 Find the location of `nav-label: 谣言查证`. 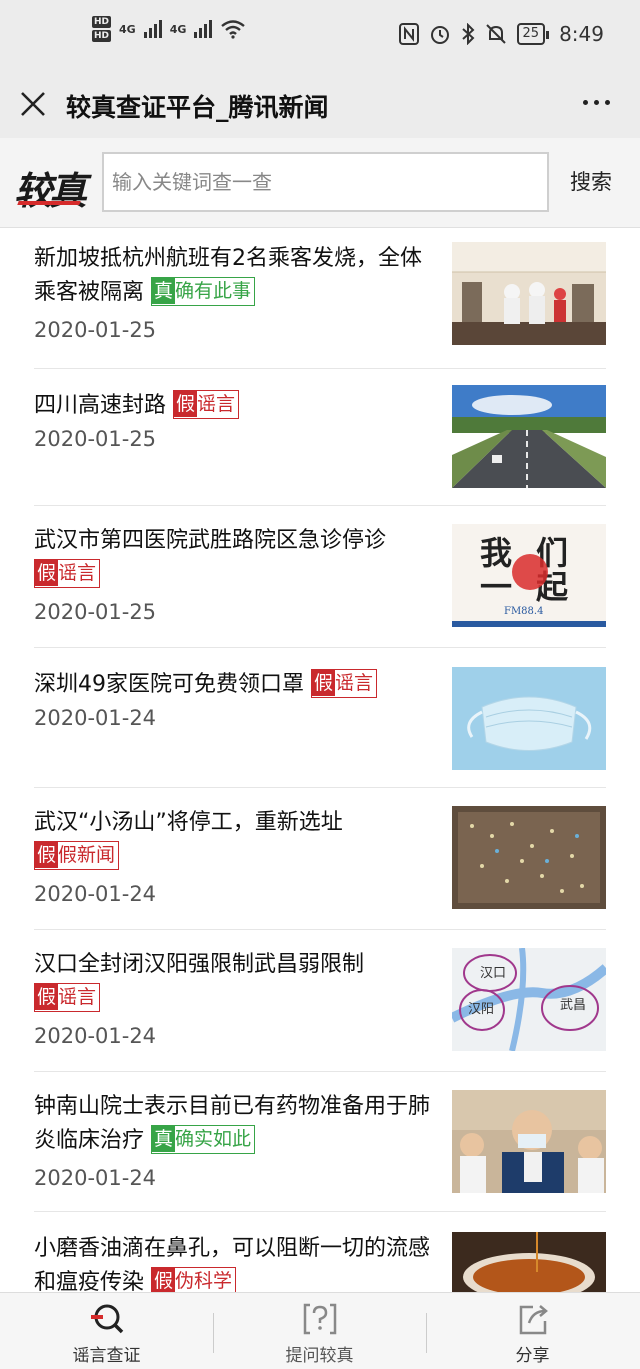

nav-label: 谣言查证 is located at coordinates (106, 1356).